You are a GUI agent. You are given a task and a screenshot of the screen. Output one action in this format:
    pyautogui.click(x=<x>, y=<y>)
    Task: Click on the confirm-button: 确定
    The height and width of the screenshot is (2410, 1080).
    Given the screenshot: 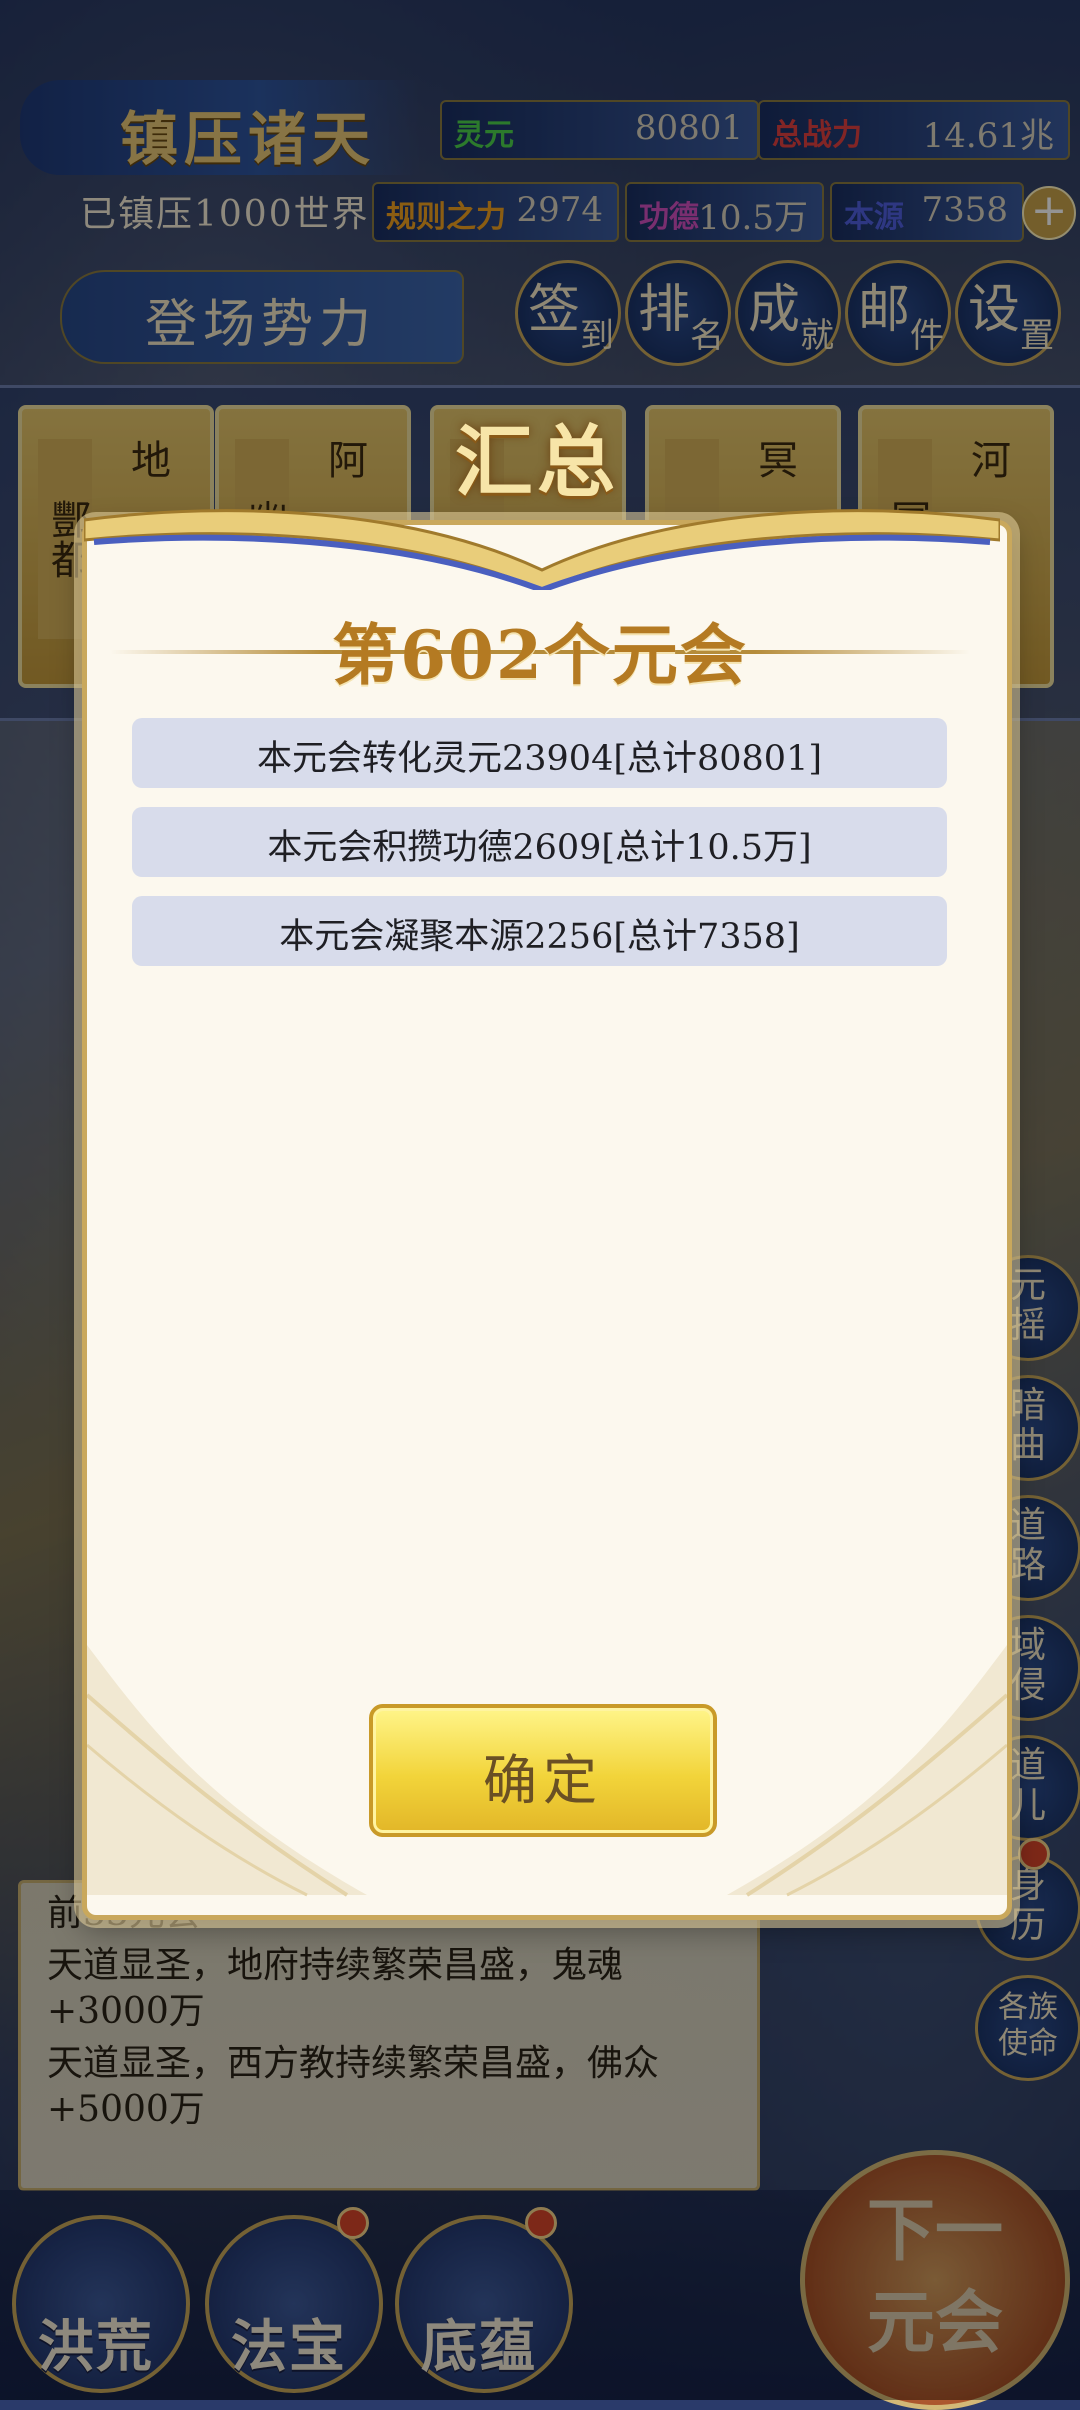 What is the action you would take?
    pyautogui.click(x=543, y=1770)
    